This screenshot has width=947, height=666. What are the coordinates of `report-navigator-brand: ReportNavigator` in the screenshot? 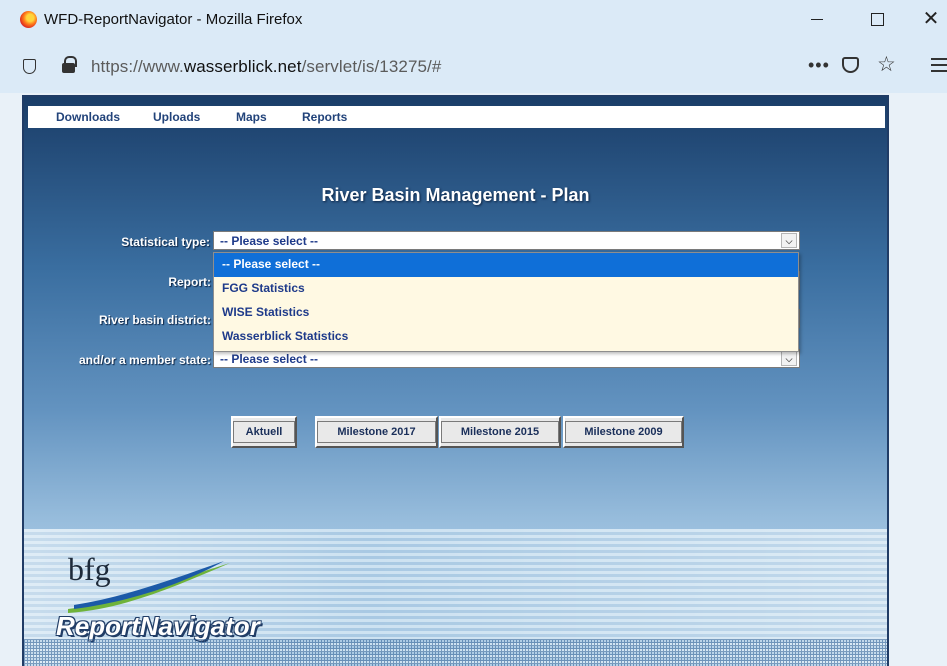 It's located at (158, 626).